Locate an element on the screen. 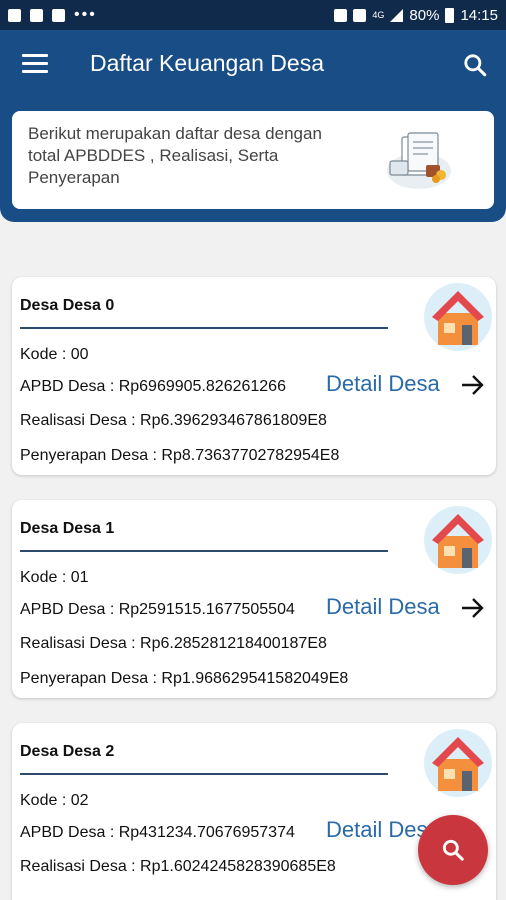  clock: 14:15 is located at coordinates (479, 15).